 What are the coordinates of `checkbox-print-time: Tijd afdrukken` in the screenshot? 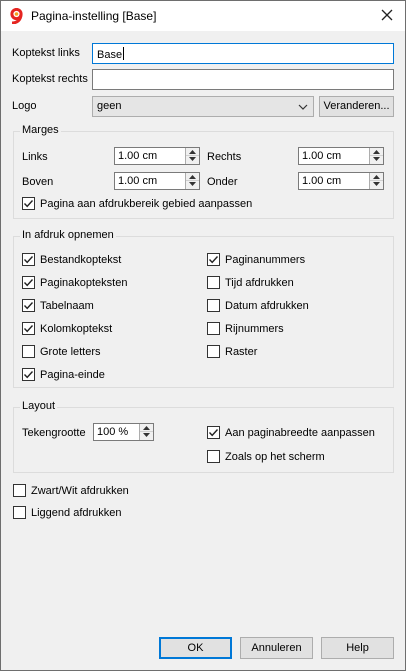 It's located at (250, 282).